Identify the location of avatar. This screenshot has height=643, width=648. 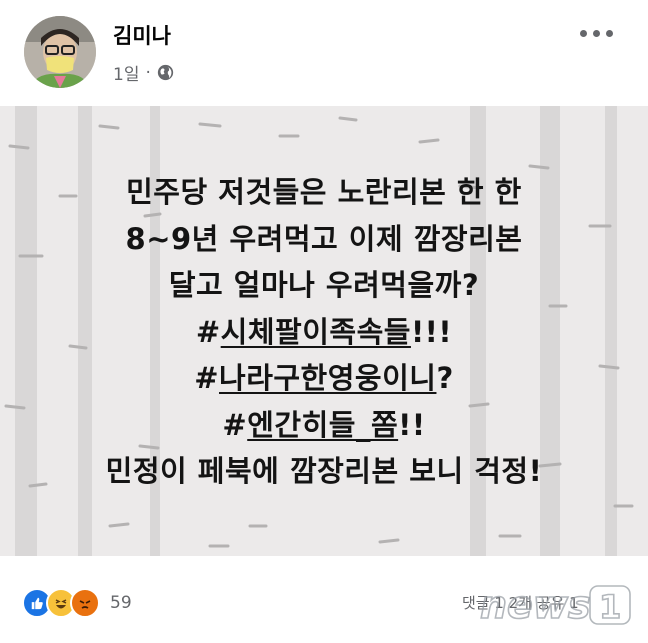
(60, 52).